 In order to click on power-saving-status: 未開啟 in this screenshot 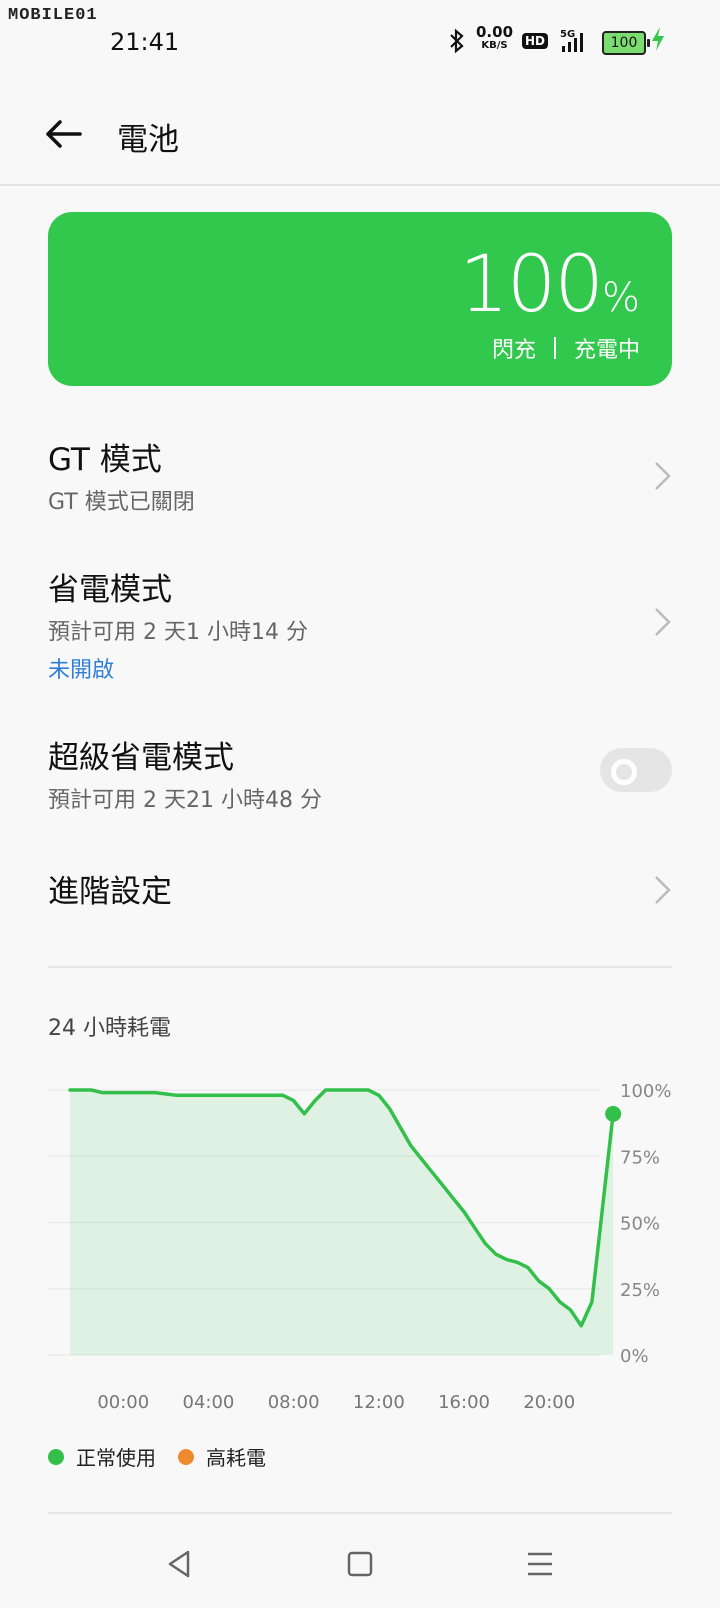, I will do `click(81, 670)`.